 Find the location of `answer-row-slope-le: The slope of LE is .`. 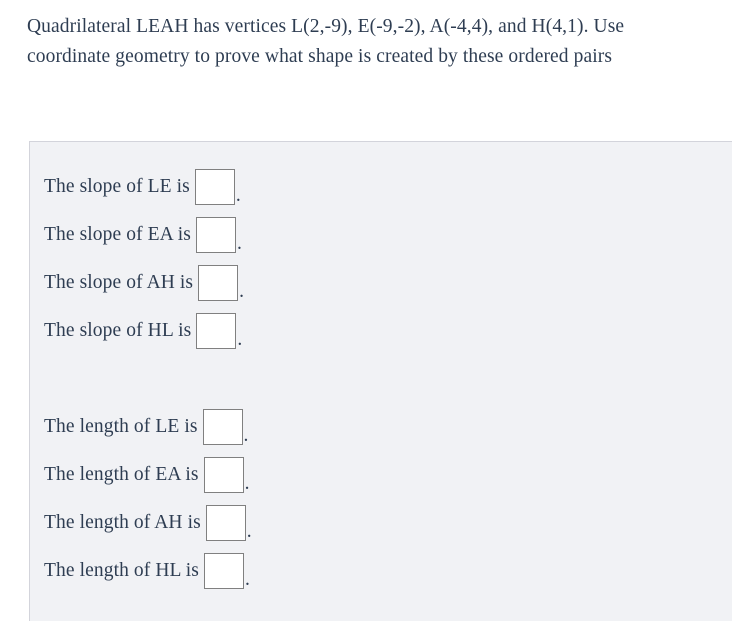

answer-row-slope-le: The slope of LE is . is located at coordinates (388, 187).